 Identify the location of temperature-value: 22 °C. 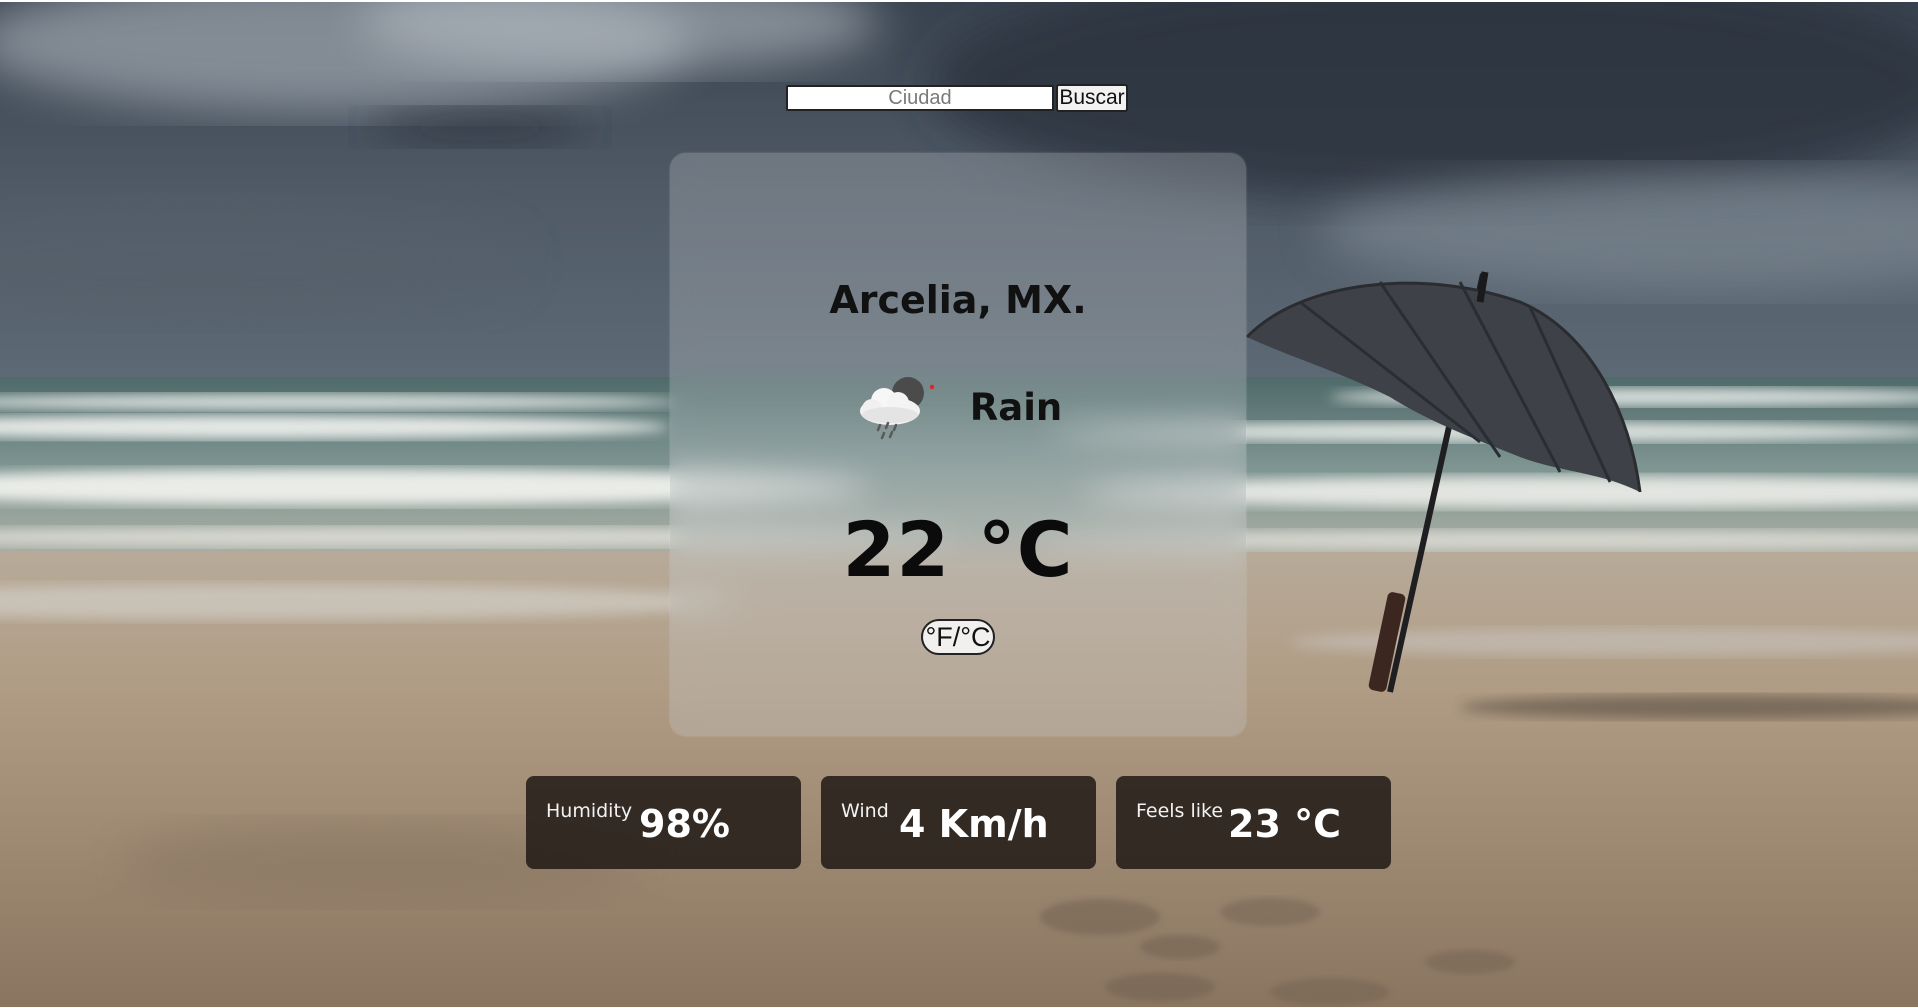
(958, 549).